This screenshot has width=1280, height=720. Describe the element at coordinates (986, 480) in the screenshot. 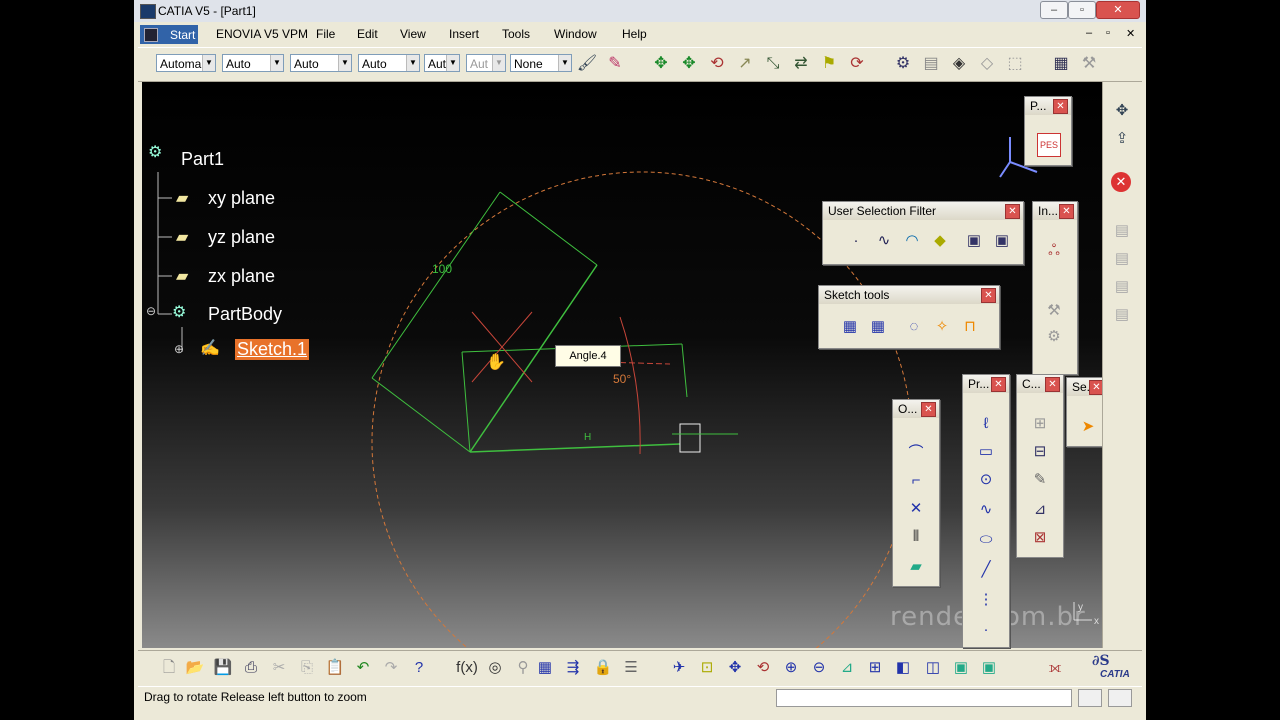

I see `circle-icon: ⊙` at that location.